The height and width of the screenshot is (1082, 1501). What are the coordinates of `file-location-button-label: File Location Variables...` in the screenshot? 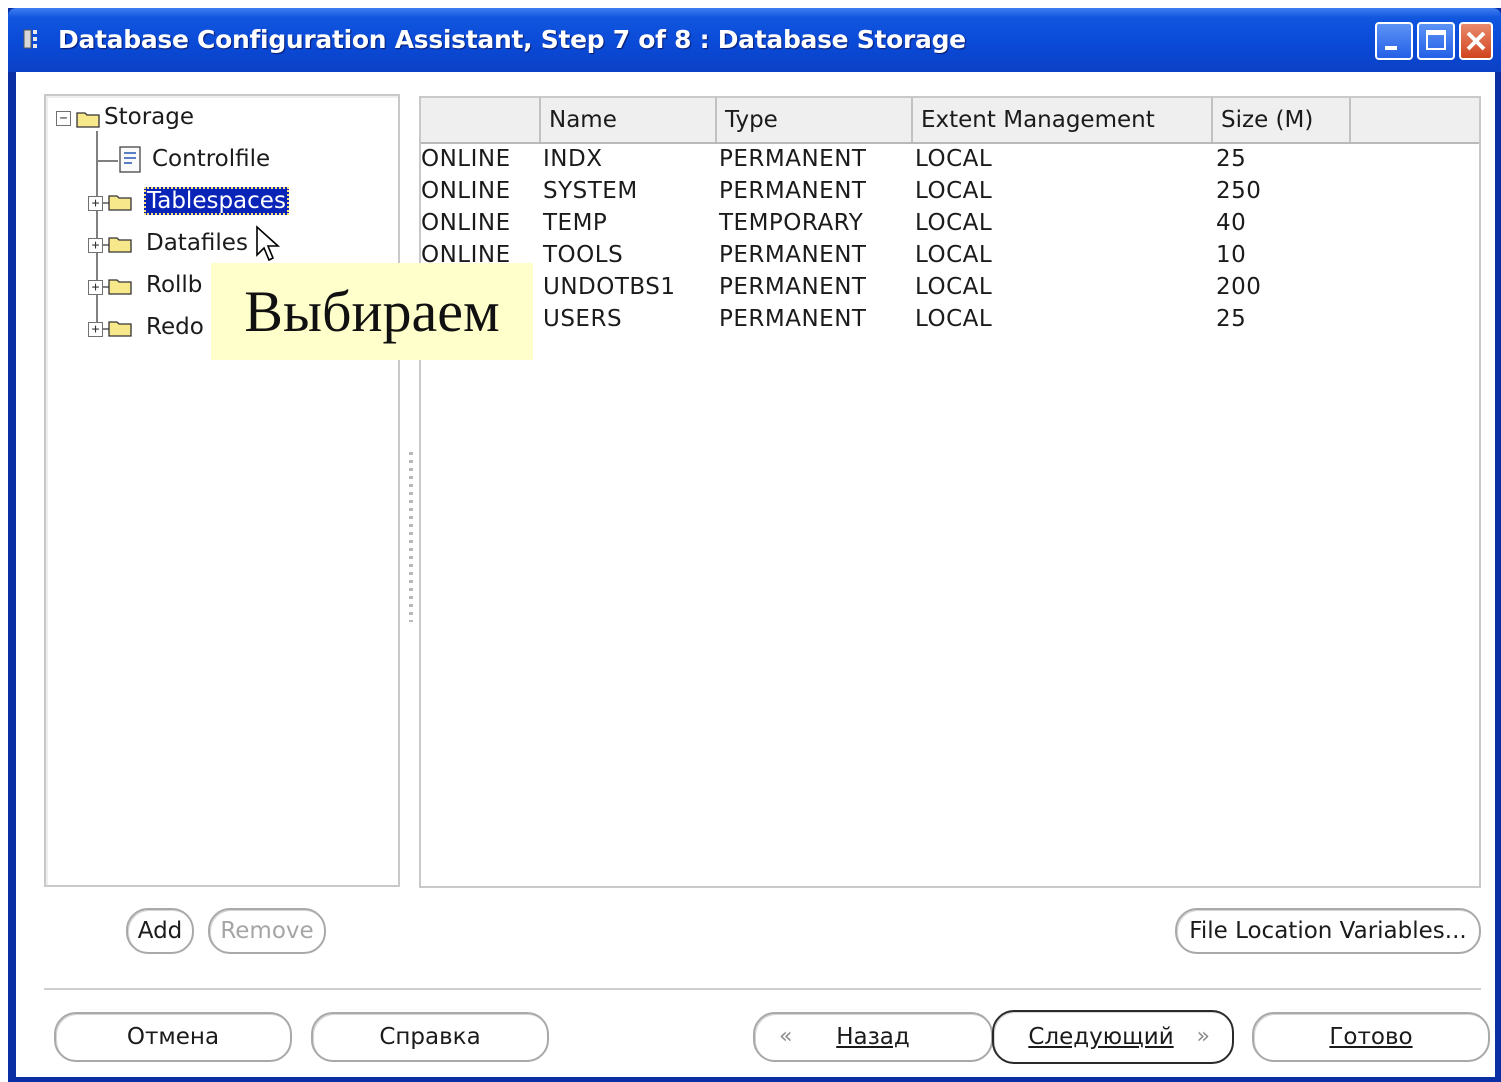 It's located at (1328, 931).